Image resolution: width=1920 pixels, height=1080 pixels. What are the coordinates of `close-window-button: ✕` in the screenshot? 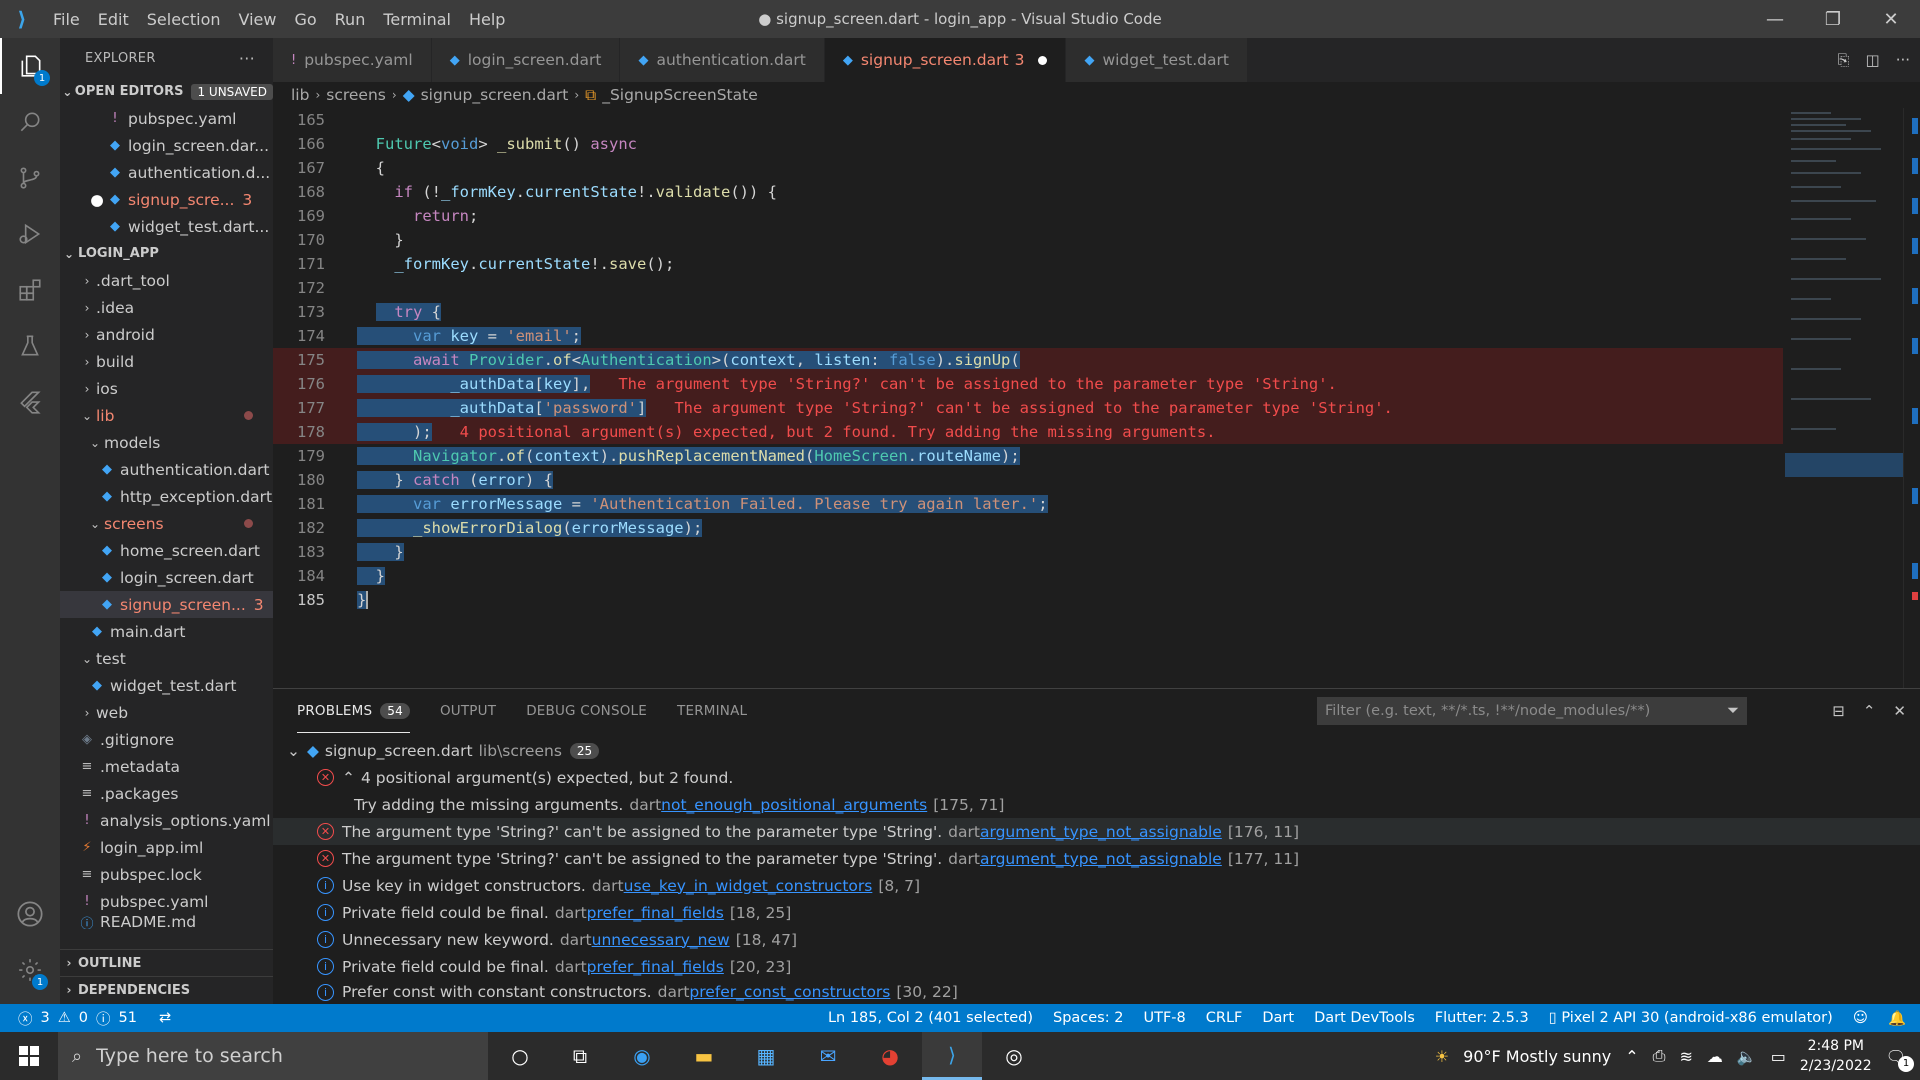 It's located at (1891, 19).